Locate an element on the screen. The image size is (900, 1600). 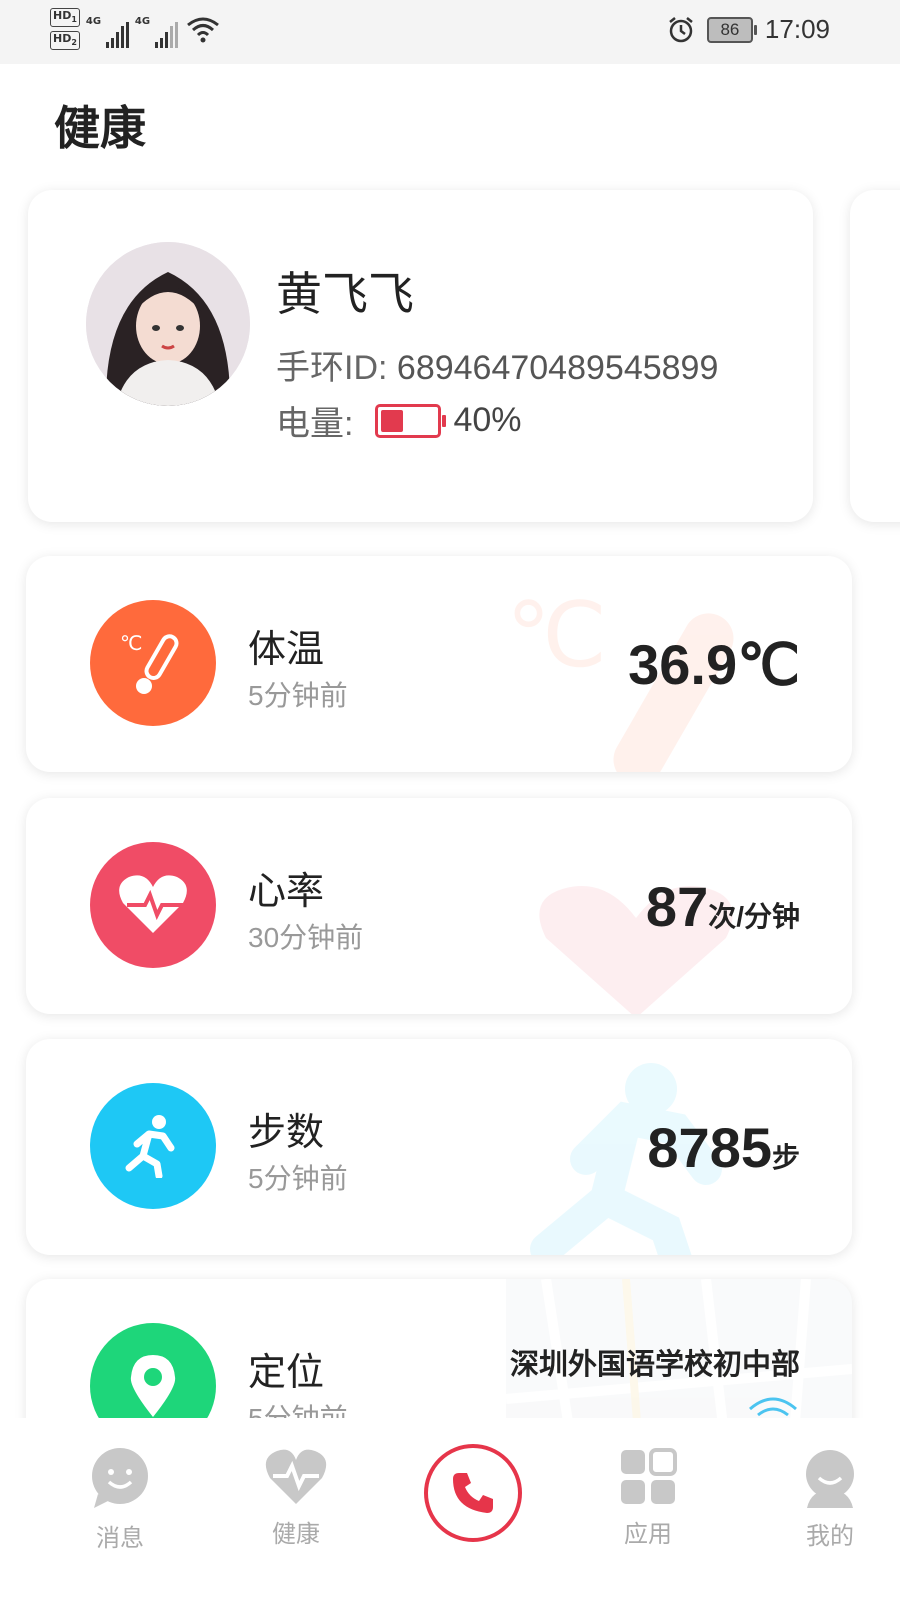
sim1-index: 1 is located at coordinates (74, 20).